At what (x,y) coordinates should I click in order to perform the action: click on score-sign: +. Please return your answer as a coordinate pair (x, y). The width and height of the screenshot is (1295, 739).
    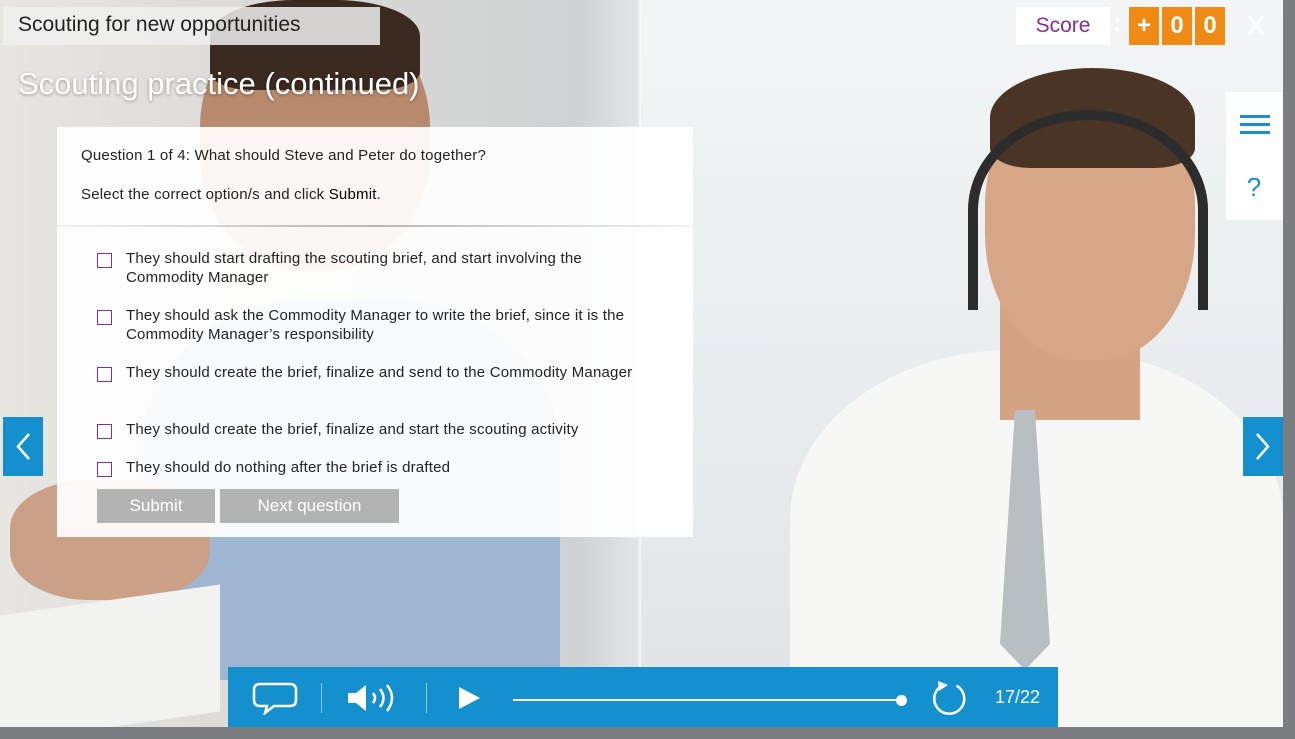
    Looking at the image, I should click on (1144, 26).